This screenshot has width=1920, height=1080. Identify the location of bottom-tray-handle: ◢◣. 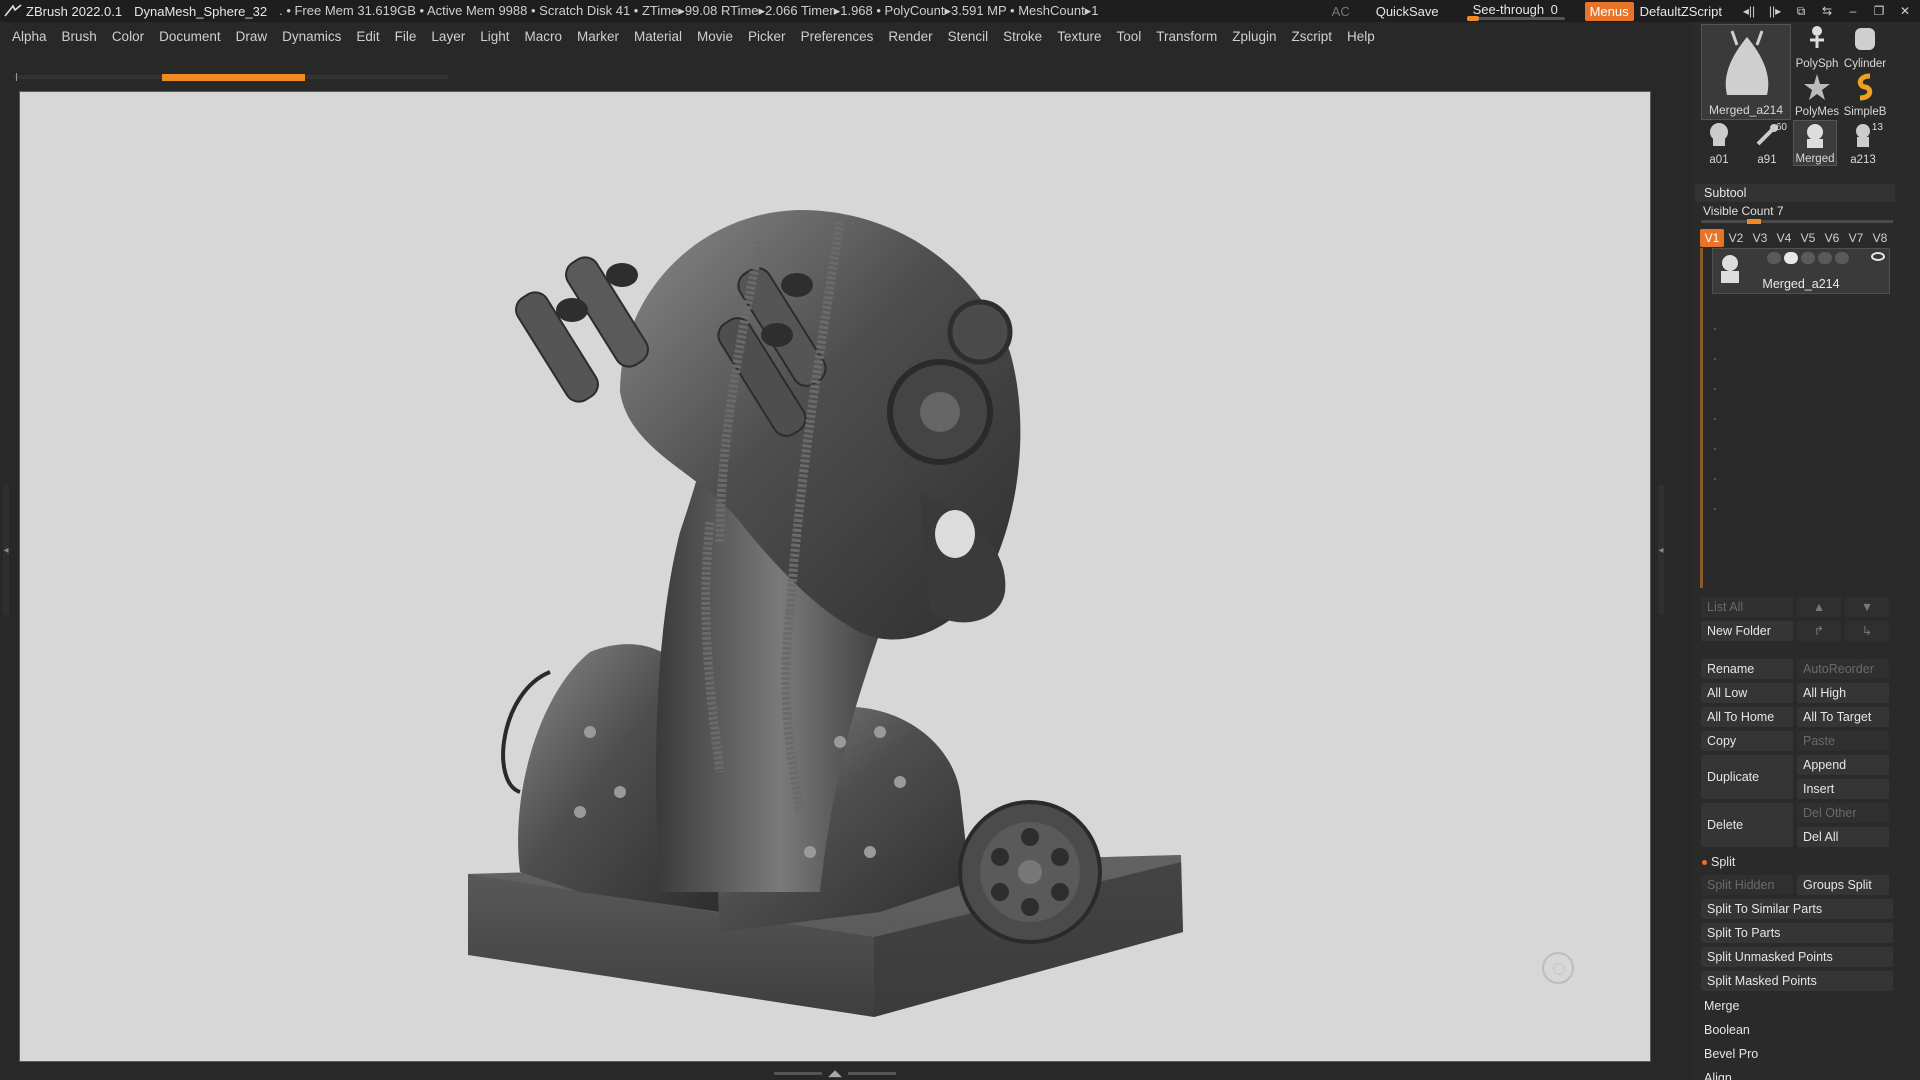
(835, 1073).